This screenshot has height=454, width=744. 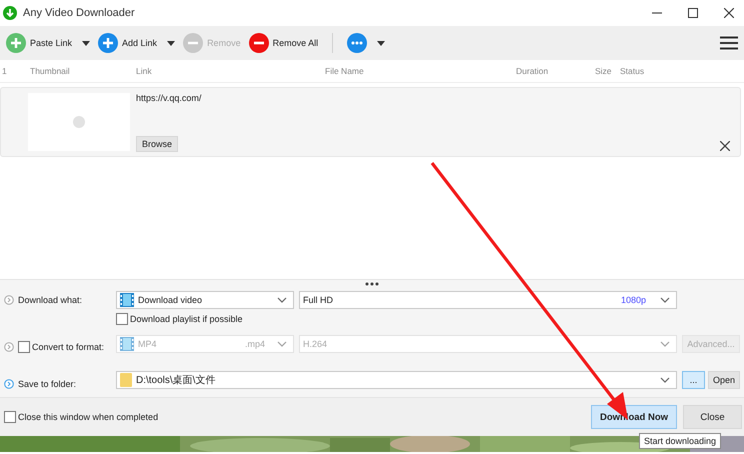 What do you see at coordinates (50, 71) in the screenshot?
I see `column-header: Thumbnail` at bounding box center [50, 71].